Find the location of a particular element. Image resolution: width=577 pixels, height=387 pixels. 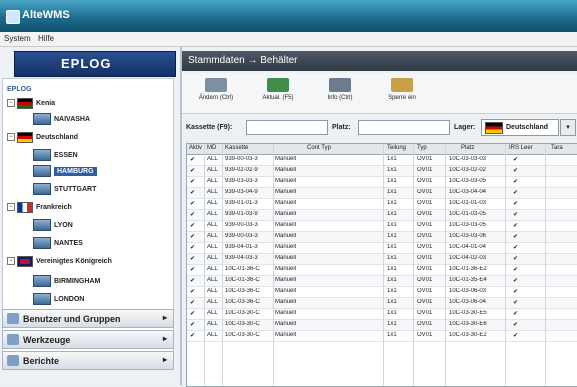

tree-node-nantes: NANTES is located at coordinates (58, 243).